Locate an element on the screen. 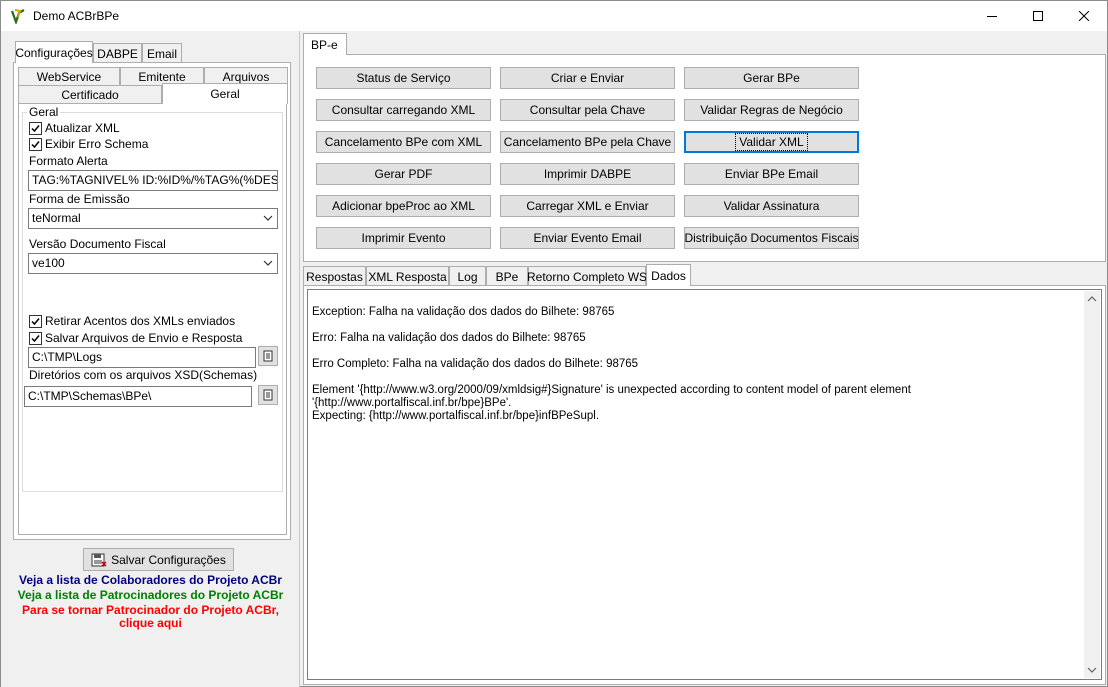 Image resolution: width=1108 pixels, height=687 pixels. browse-logs-button is located at coordinates (268, 356).